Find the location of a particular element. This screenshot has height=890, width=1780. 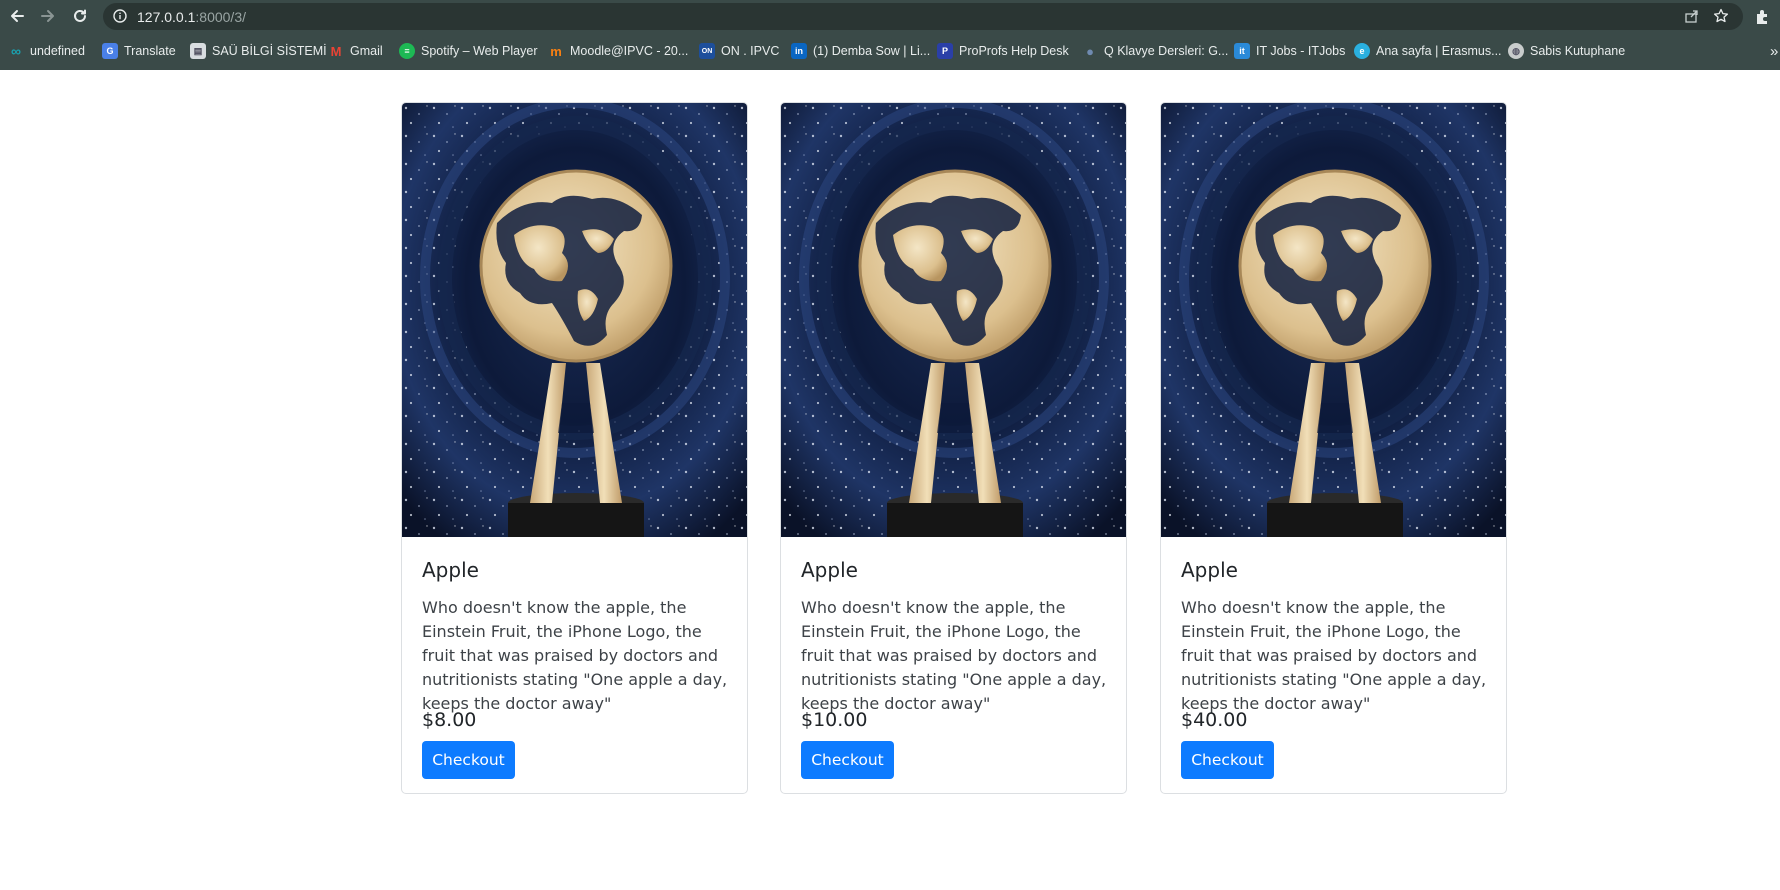

back-icon is located at coordinates (17, 16).